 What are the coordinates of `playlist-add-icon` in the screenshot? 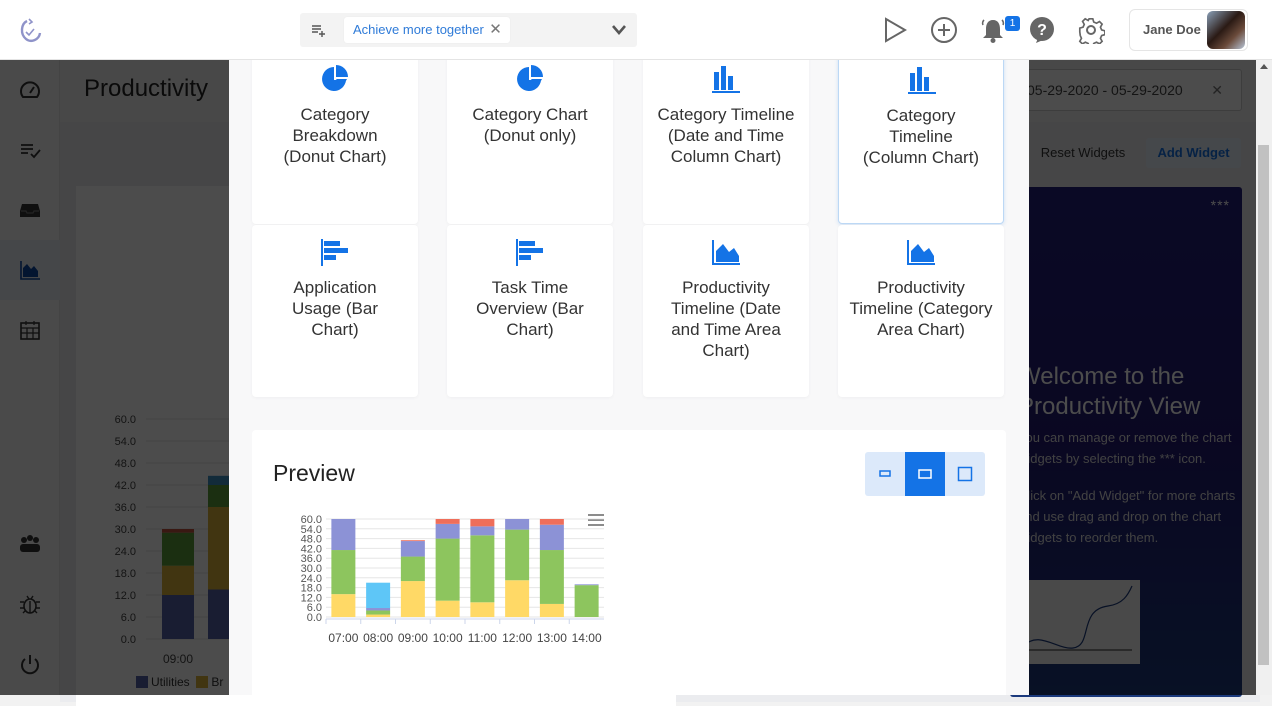 It's located at (318, 31).